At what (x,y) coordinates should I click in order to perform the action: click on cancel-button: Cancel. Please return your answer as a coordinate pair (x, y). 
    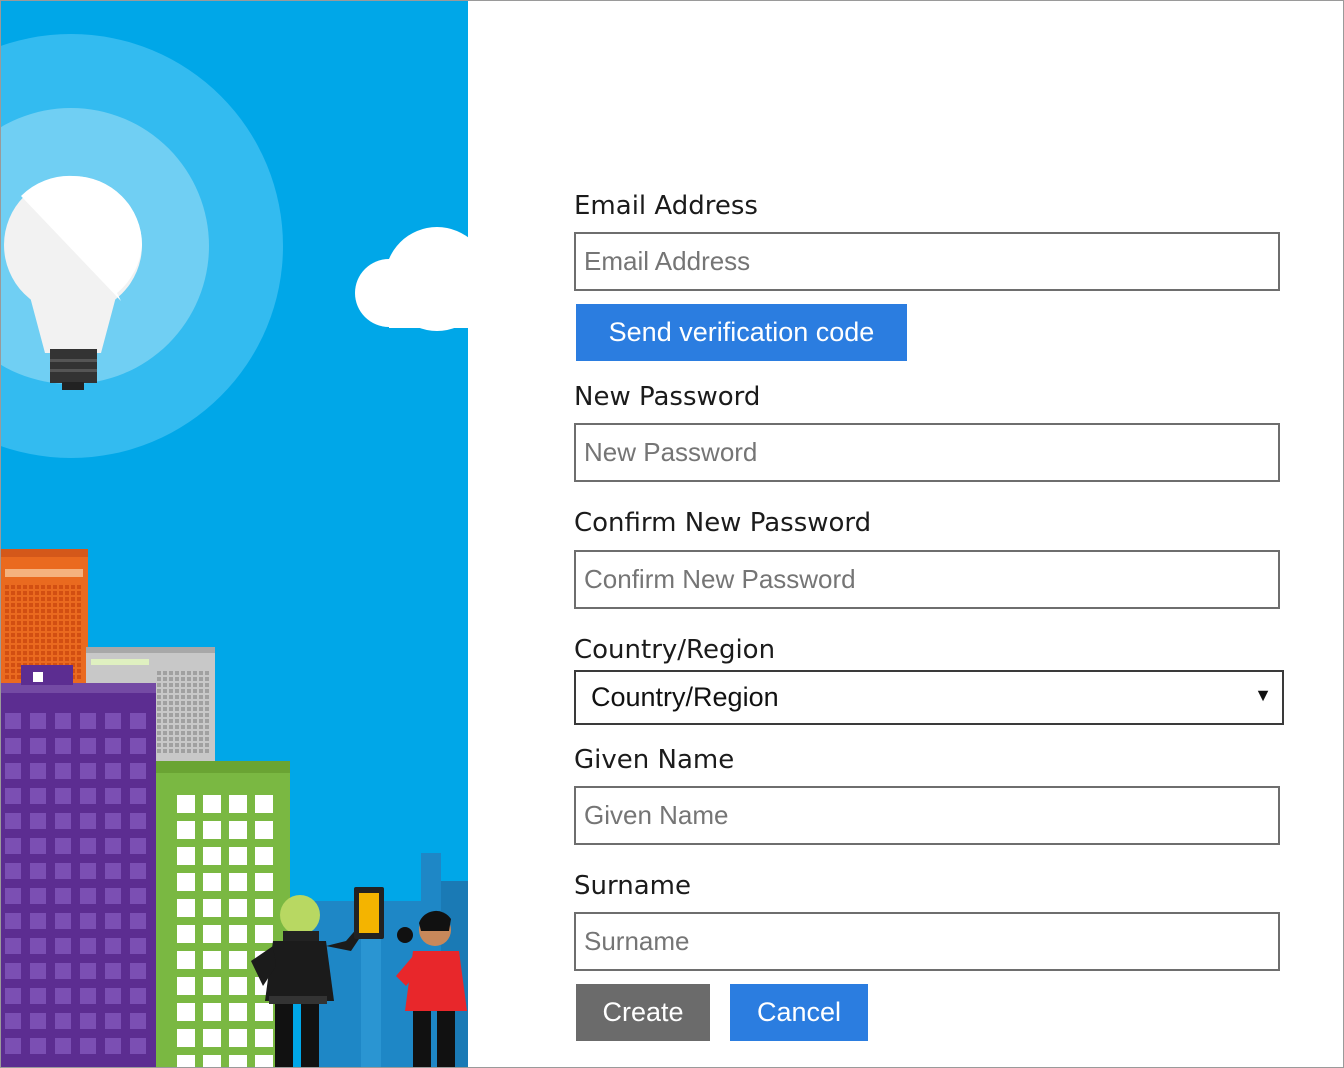
    Looking at the image, I should click on (799, 1012).